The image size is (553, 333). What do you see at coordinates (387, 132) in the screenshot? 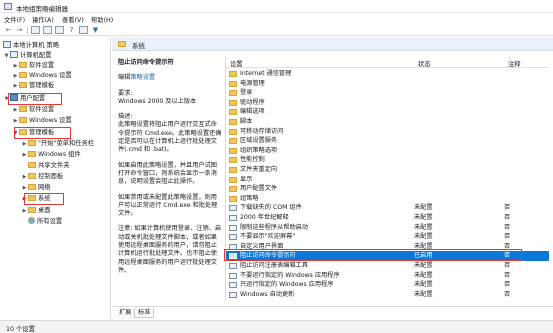
I see `list-item-folder: 可移动存储访问` at bounding box center [387, 132].